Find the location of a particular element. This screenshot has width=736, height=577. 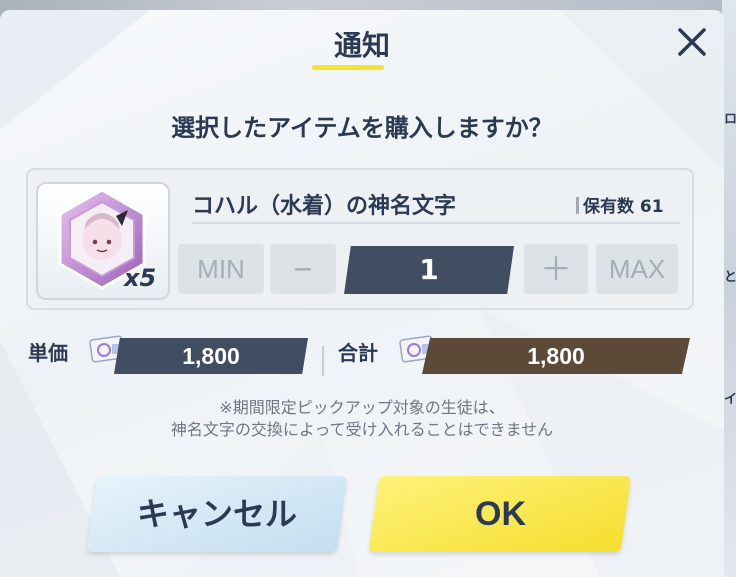

cancel-button: キャンセル is located at coordinates (217, 514).